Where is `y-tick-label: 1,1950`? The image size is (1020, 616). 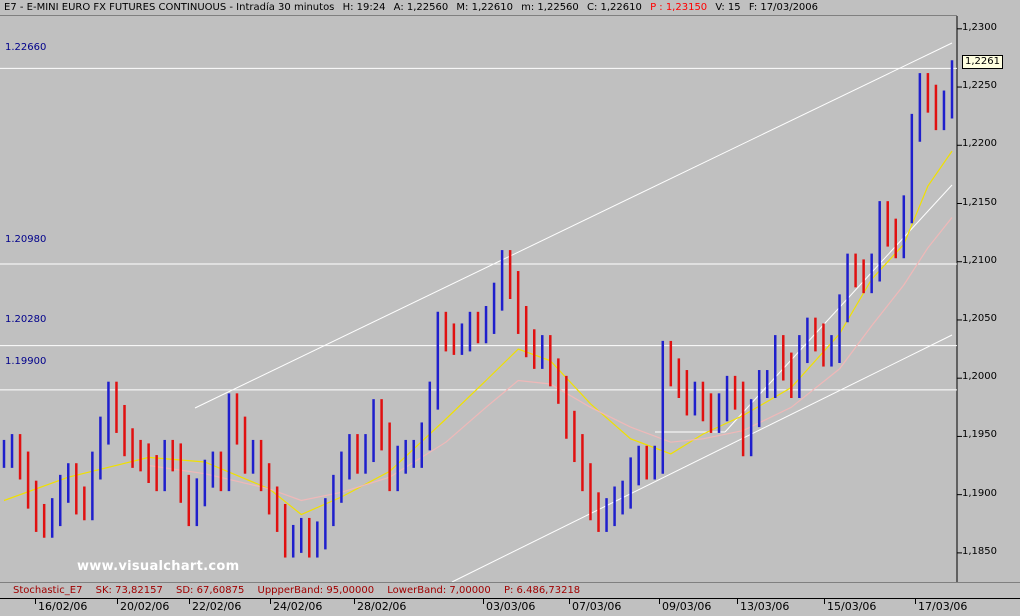 y-tick-label: 1,1950 is located at coordinates (979, 435).